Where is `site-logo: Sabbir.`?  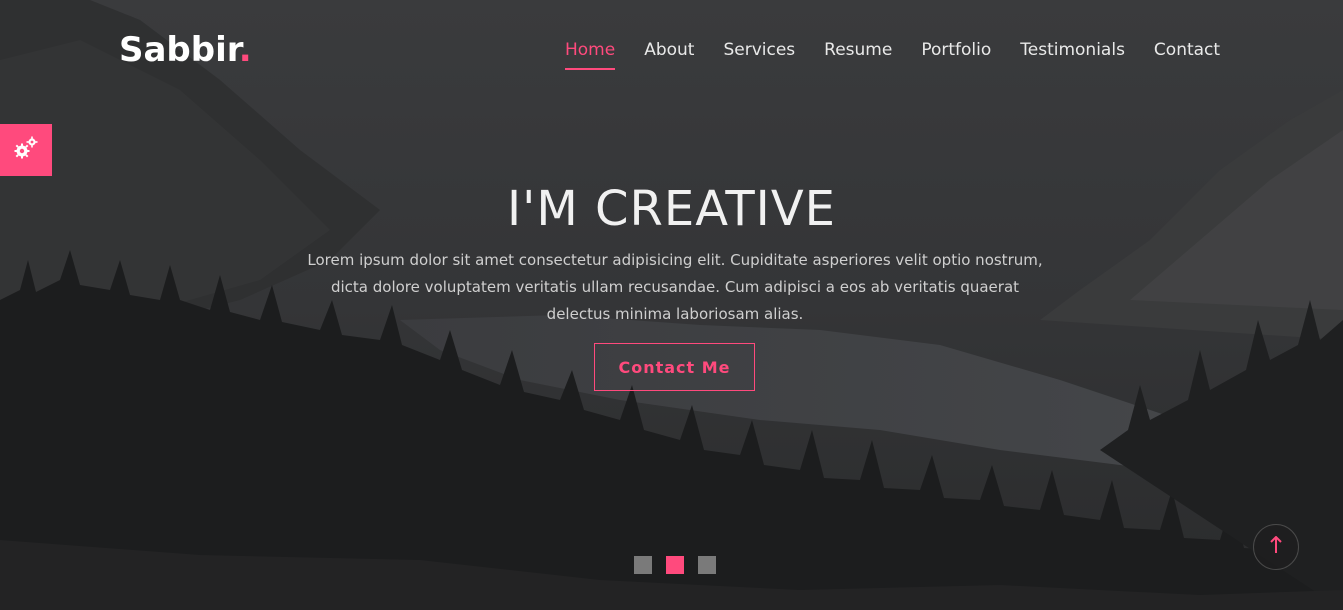
site-logo: Sabbir. is located at coordinates (185, 50).